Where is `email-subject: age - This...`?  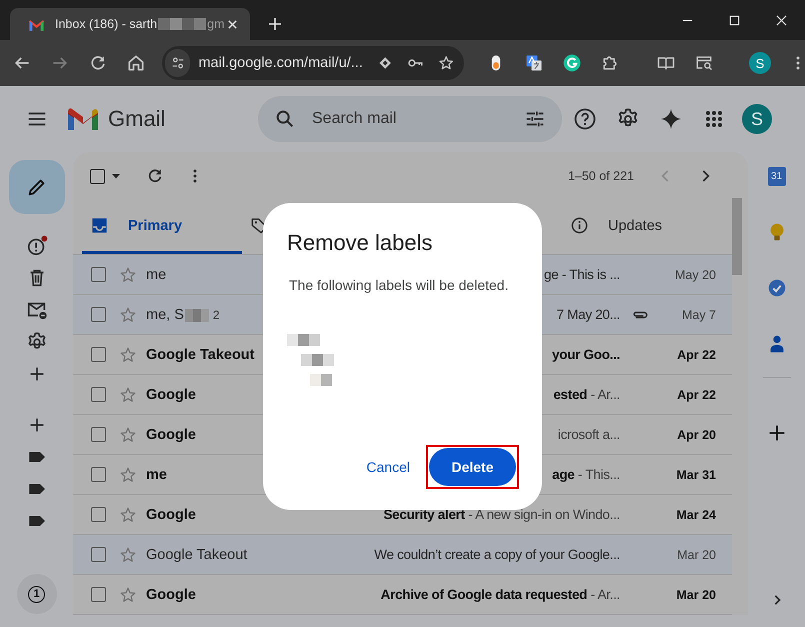
email-subject: age - This... is located at coordinates (586, 474).